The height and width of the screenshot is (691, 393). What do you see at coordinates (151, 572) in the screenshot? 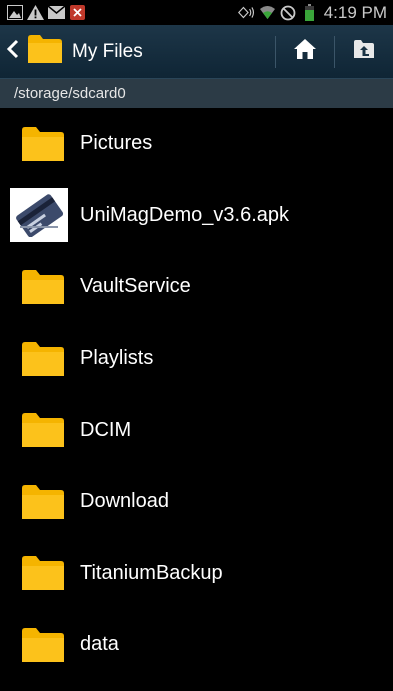
I see `file-name: TitaniumBackup` at bounding box center [151, 572].